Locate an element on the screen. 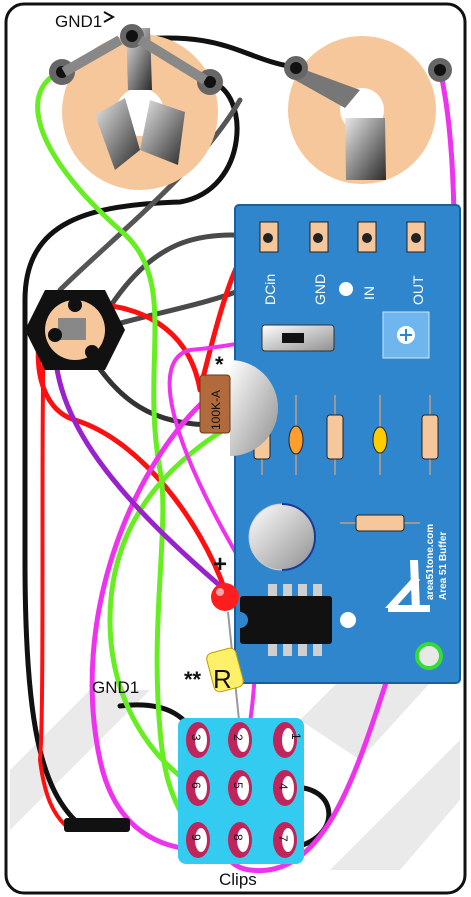  pad-label-out: OUT is located at coordinates (418, 290).